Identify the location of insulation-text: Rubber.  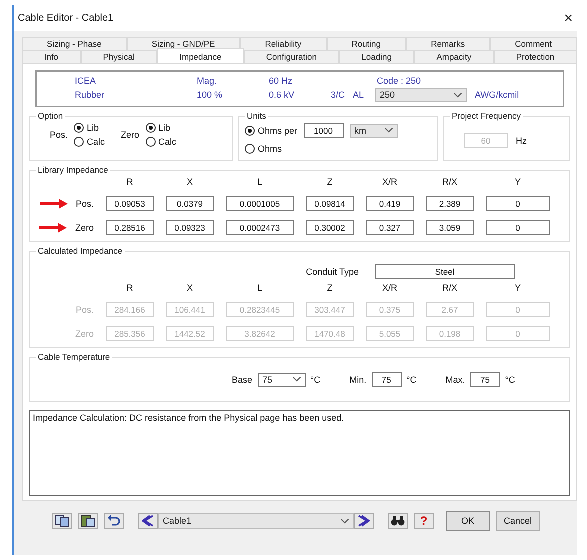
(90, 95).